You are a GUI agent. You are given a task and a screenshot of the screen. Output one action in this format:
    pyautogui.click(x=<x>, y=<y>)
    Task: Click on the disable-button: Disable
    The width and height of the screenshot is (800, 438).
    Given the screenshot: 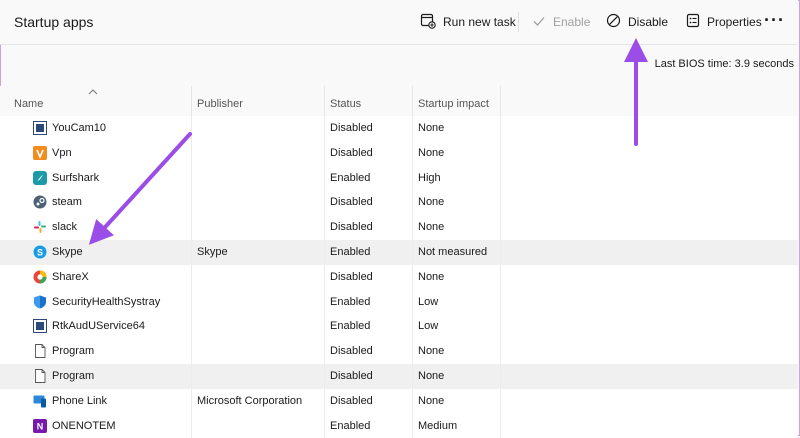 What is the action you would take?
    pyautogui.click(x=637, y=22)
    